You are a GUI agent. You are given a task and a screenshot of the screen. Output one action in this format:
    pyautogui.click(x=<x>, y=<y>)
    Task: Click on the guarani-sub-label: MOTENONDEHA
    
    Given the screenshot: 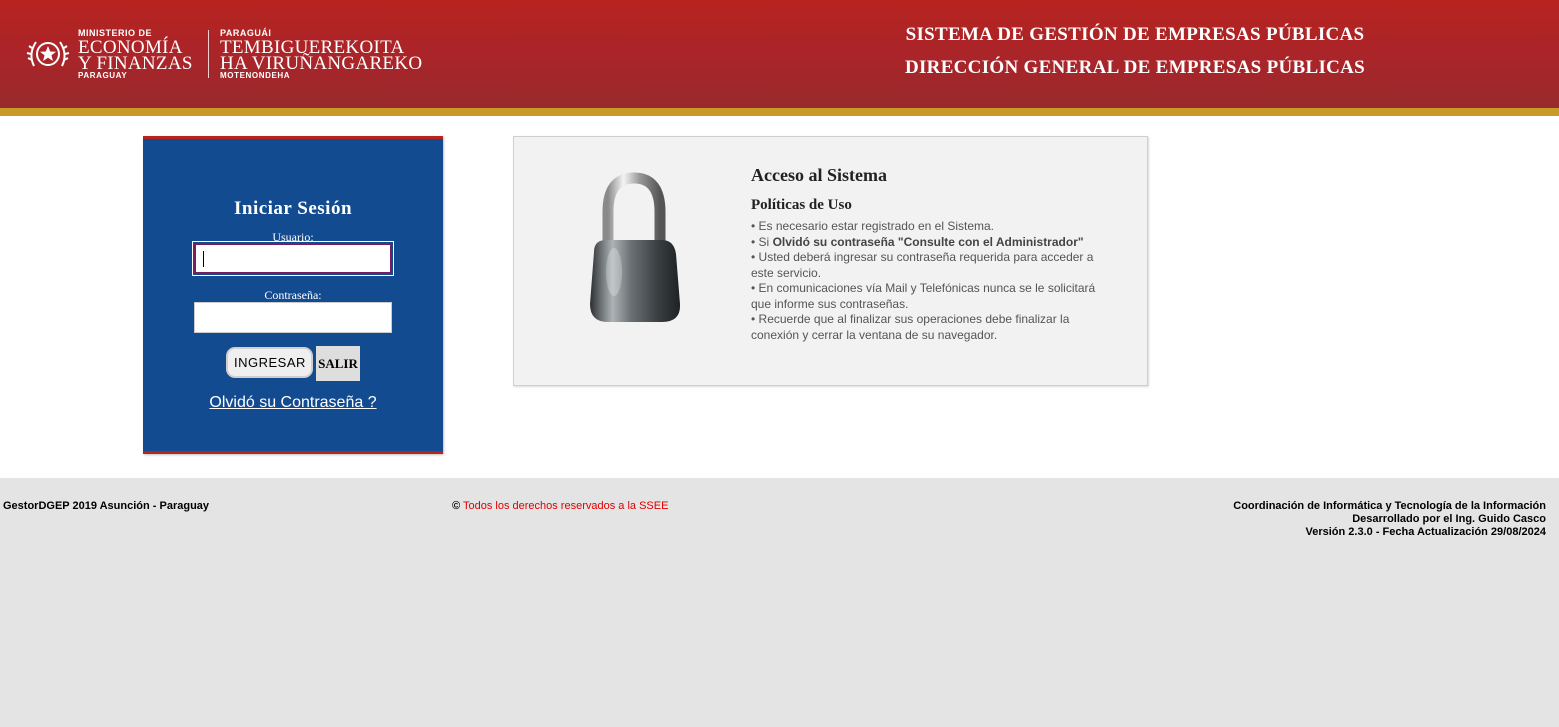 What is the action you would take?
    pyautogui.click(x=255, y=75)
    